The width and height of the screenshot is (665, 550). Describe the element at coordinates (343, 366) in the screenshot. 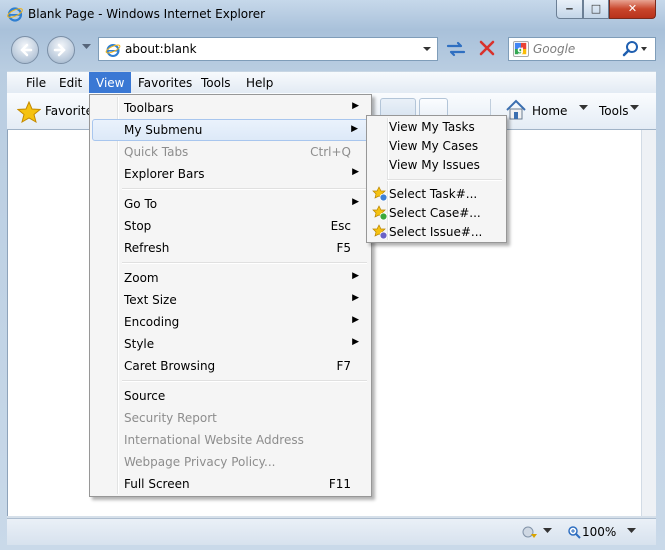

I see `menu-item-shortcut: F7` at that location.